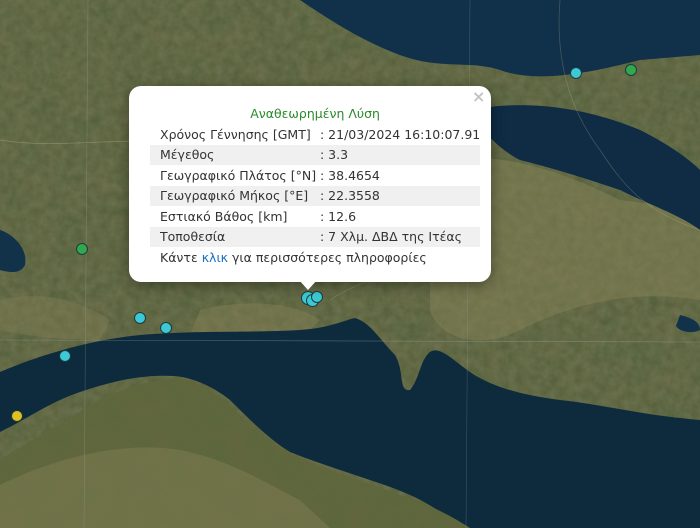 This screenshot has height=528, width=700. Describe the element at coordinates (238, 175) in the screenshot. I see `row-label: Γεωγραφικό Πλάτος [°N]` at that location.